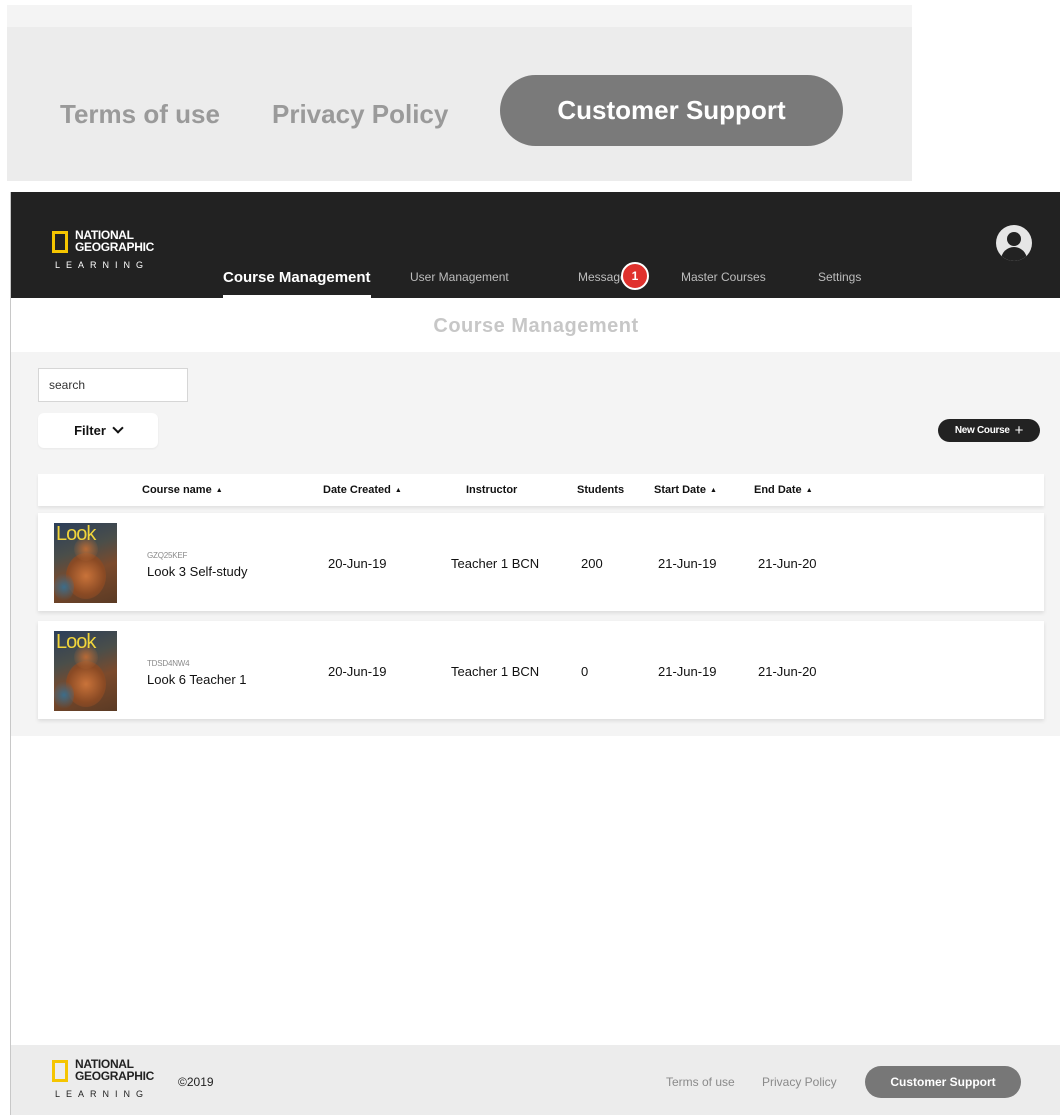  I want to click on search-input, so click(113, 385).